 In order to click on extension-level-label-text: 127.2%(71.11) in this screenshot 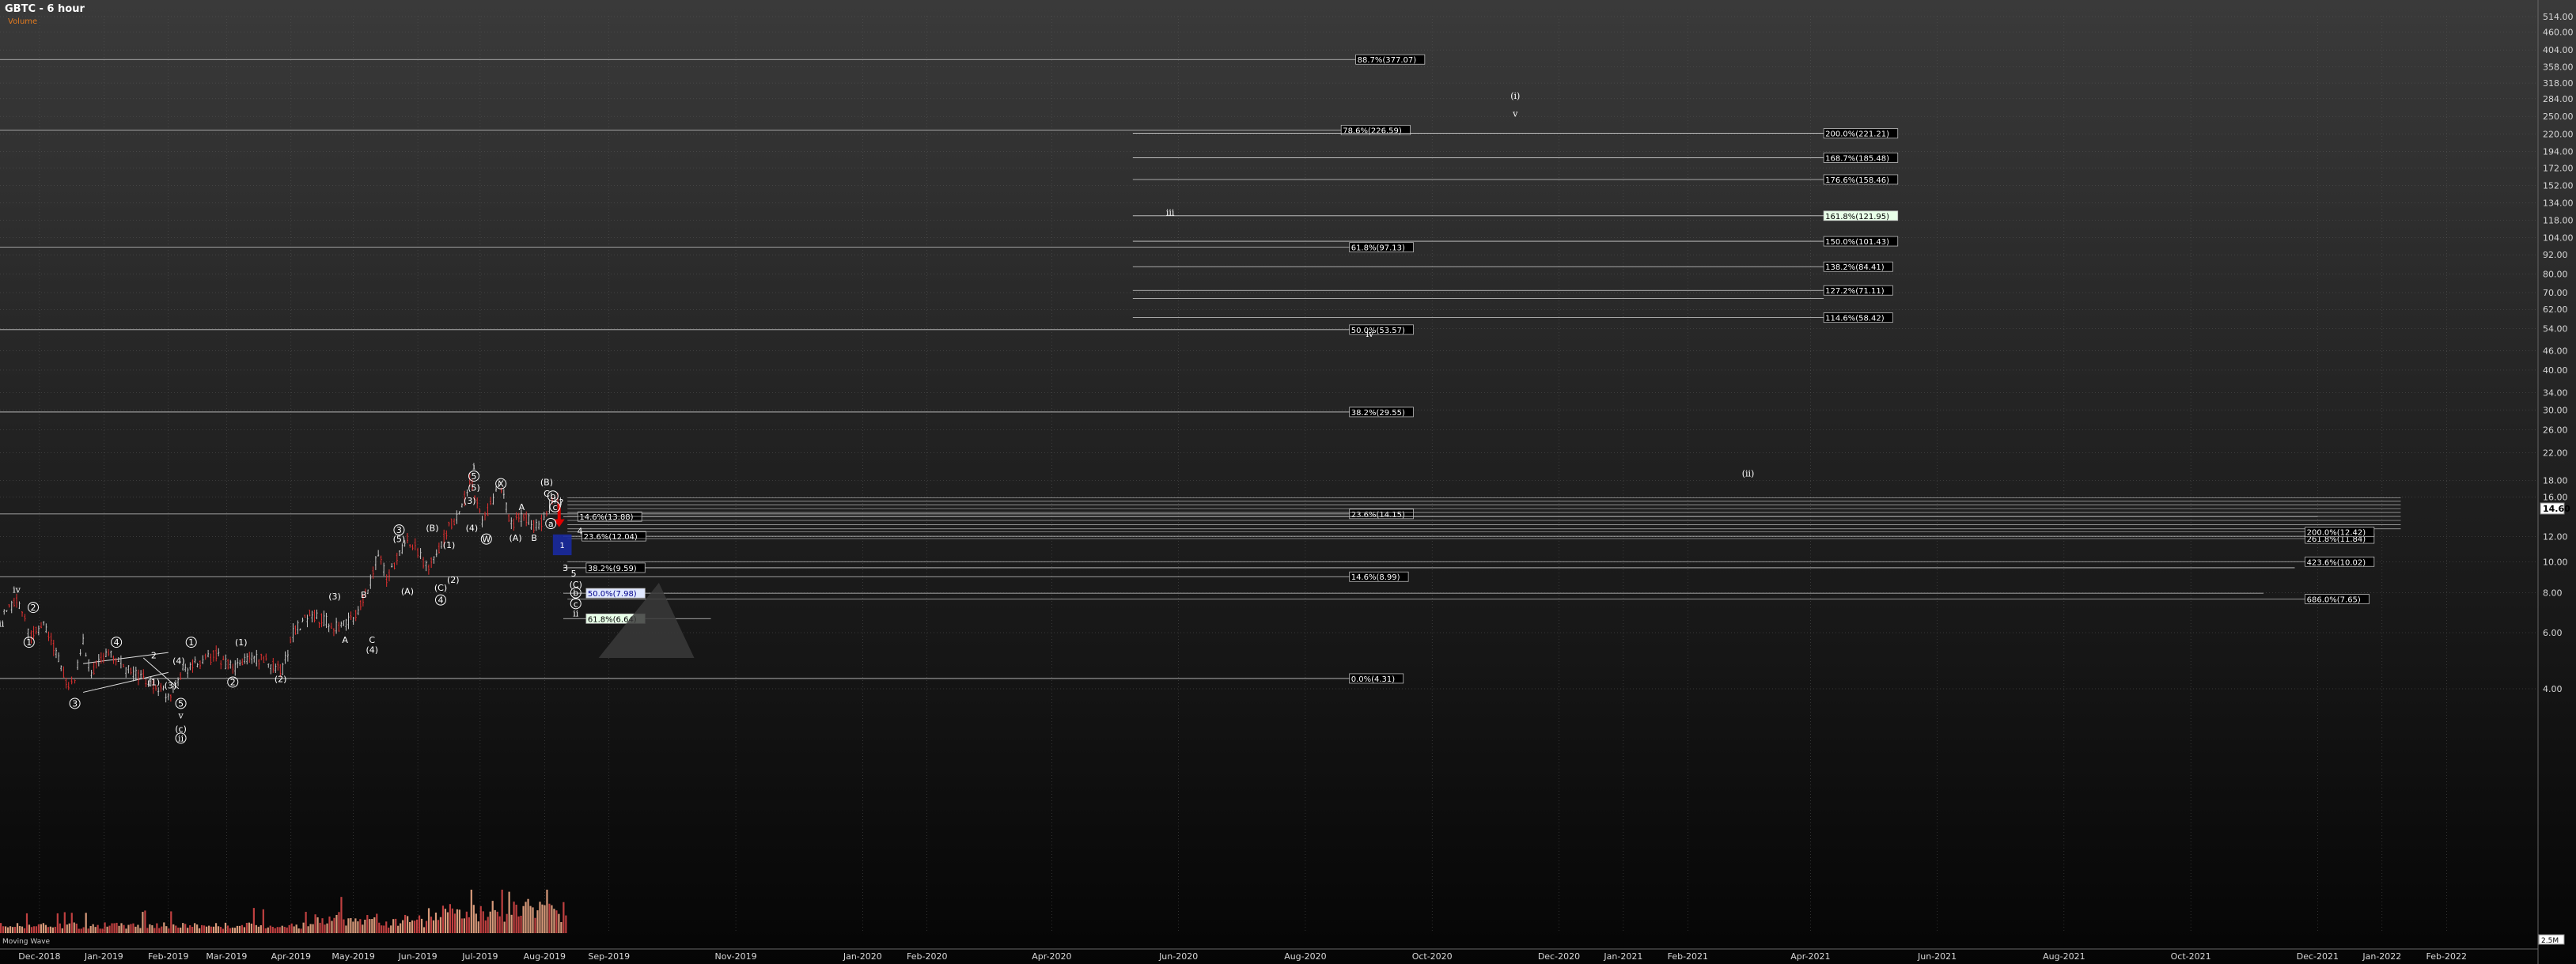, I will do `click(1855, 291)`.